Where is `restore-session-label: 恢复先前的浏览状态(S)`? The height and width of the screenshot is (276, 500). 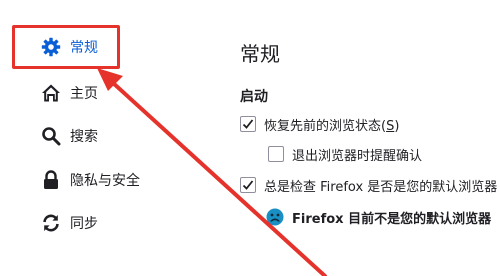 restore-session-label: 恢复先前的浏览状态(S) is located at coordinates (332, 126).